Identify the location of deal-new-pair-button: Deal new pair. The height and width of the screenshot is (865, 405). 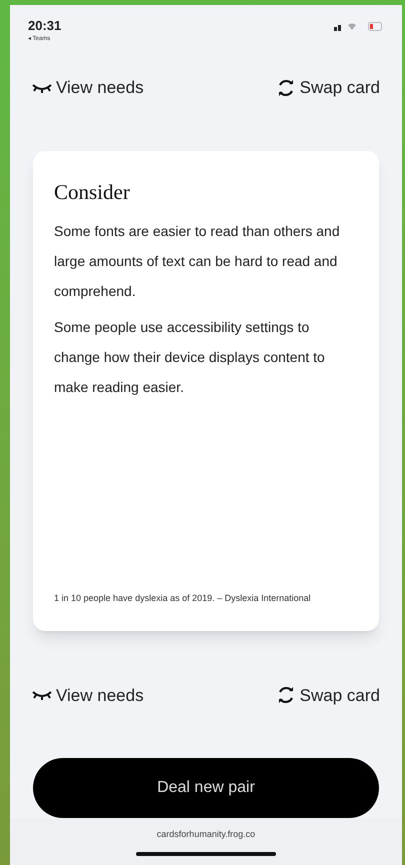
(206, 788).